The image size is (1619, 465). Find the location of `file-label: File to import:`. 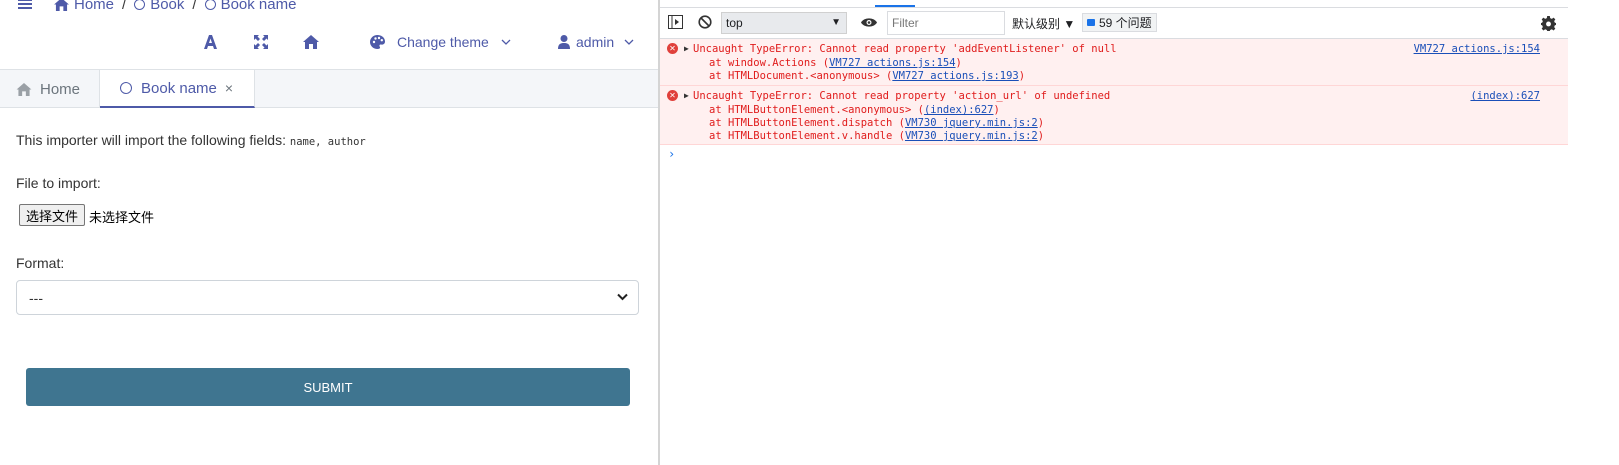

file-label: File to import: is located at coordinates (58, 183).